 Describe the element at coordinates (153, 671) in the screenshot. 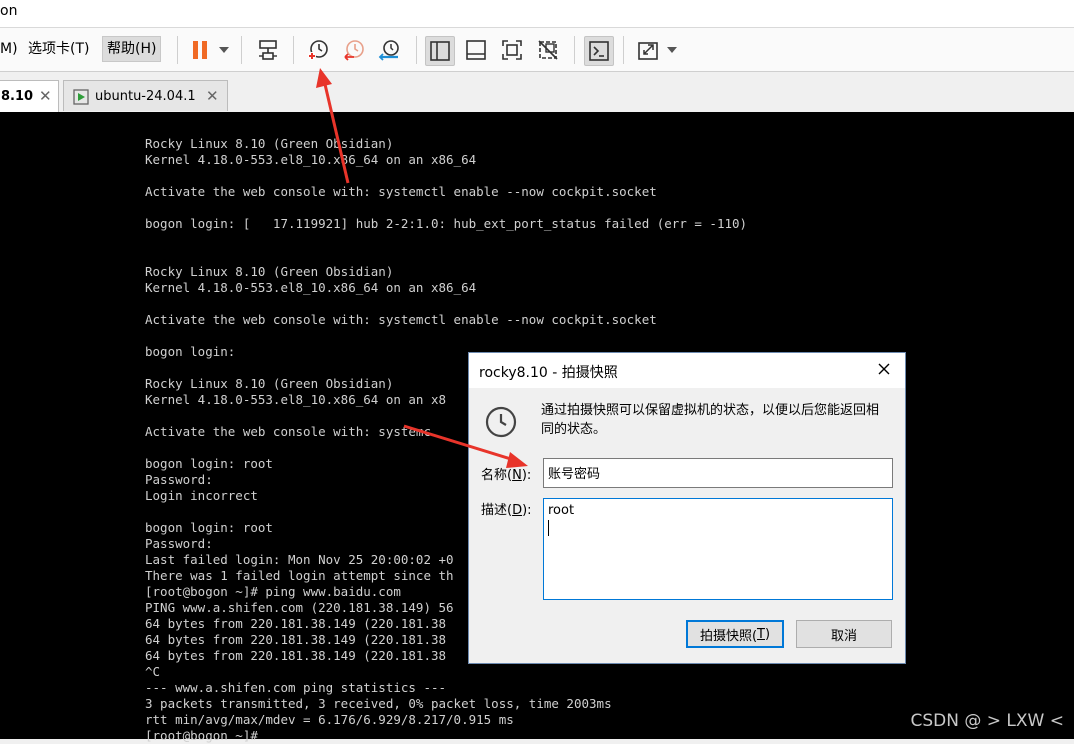

I see `console-line: ^C` at that location.